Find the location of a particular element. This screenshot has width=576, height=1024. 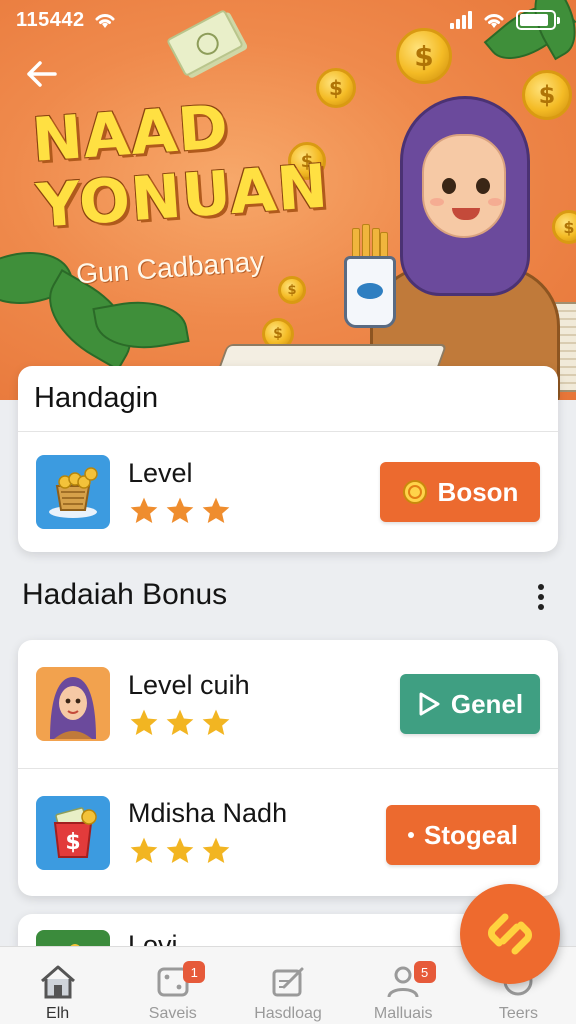

arrow-left-icon is located at coordinates (42, 74).